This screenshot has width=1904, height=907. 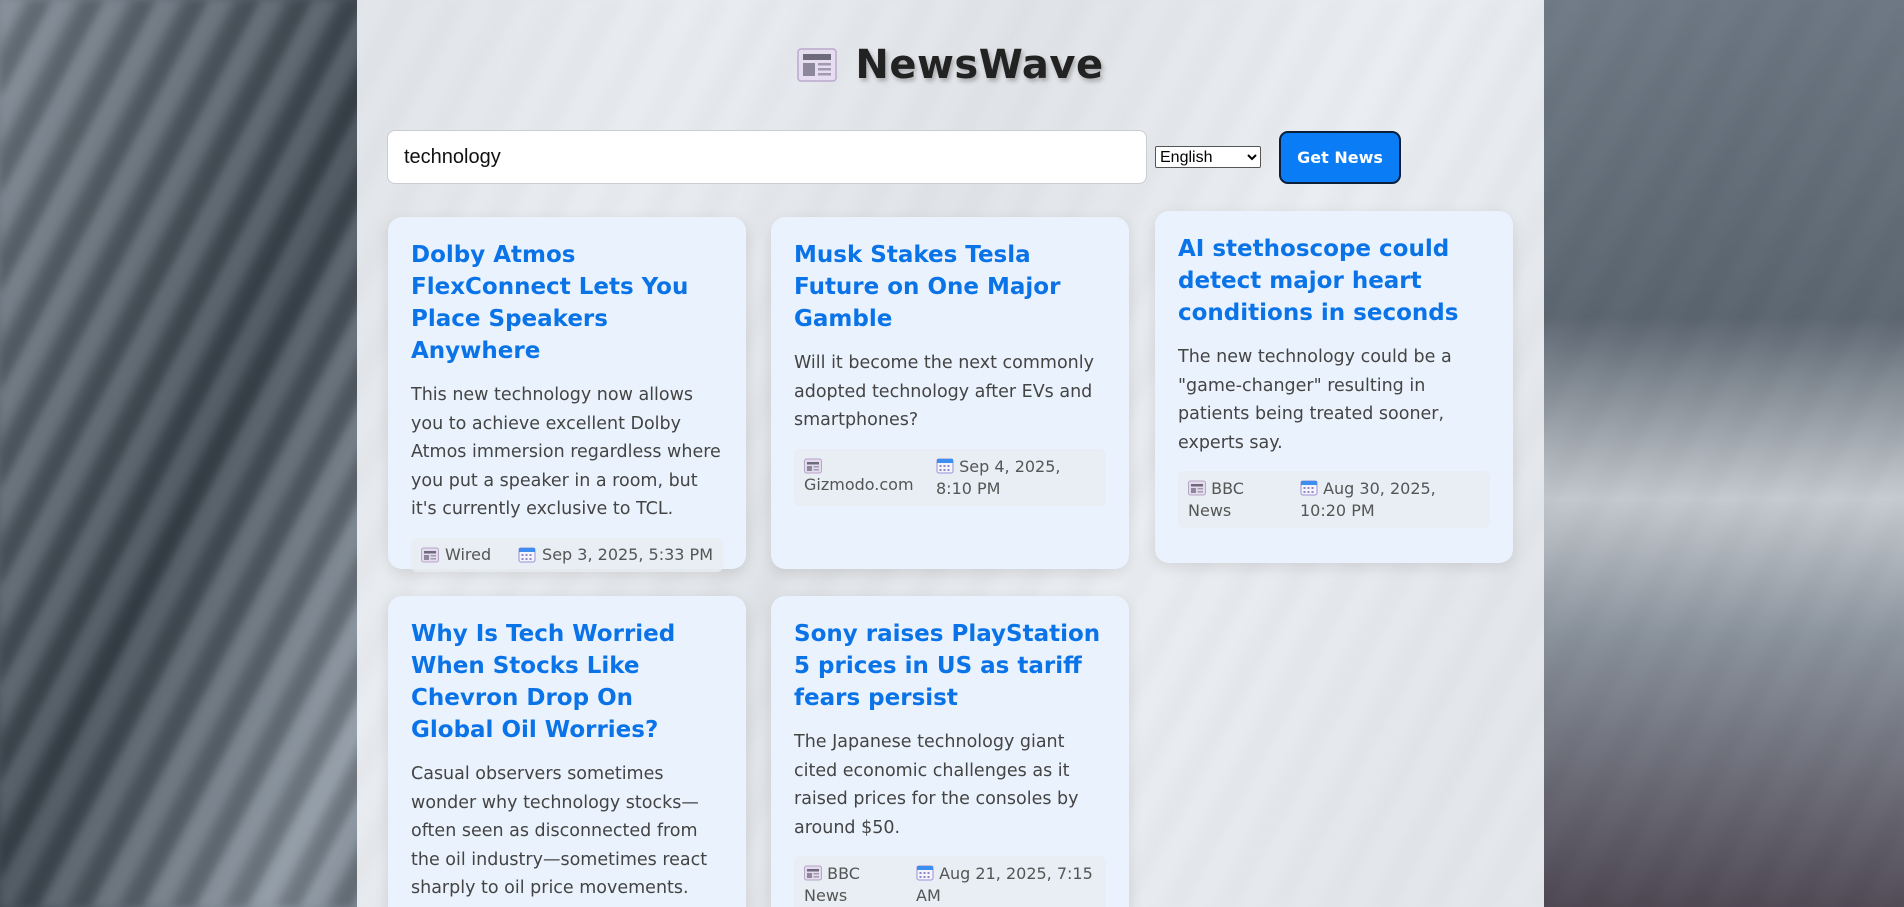 I want to click on article-meta: Wired Sep 3, 2025, 5:33 PM, so click(x=567, y=554).